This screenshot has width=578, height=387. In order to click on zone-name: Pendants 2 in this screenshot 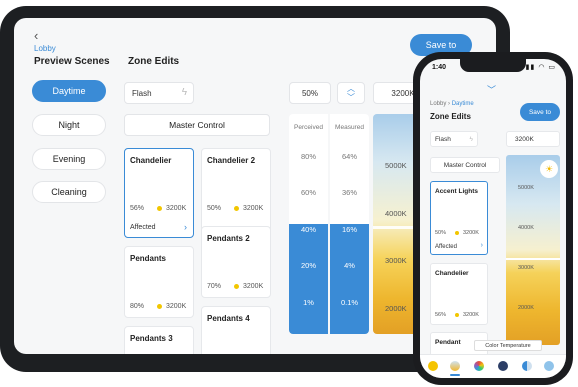, I will do `click(228, 238)`.